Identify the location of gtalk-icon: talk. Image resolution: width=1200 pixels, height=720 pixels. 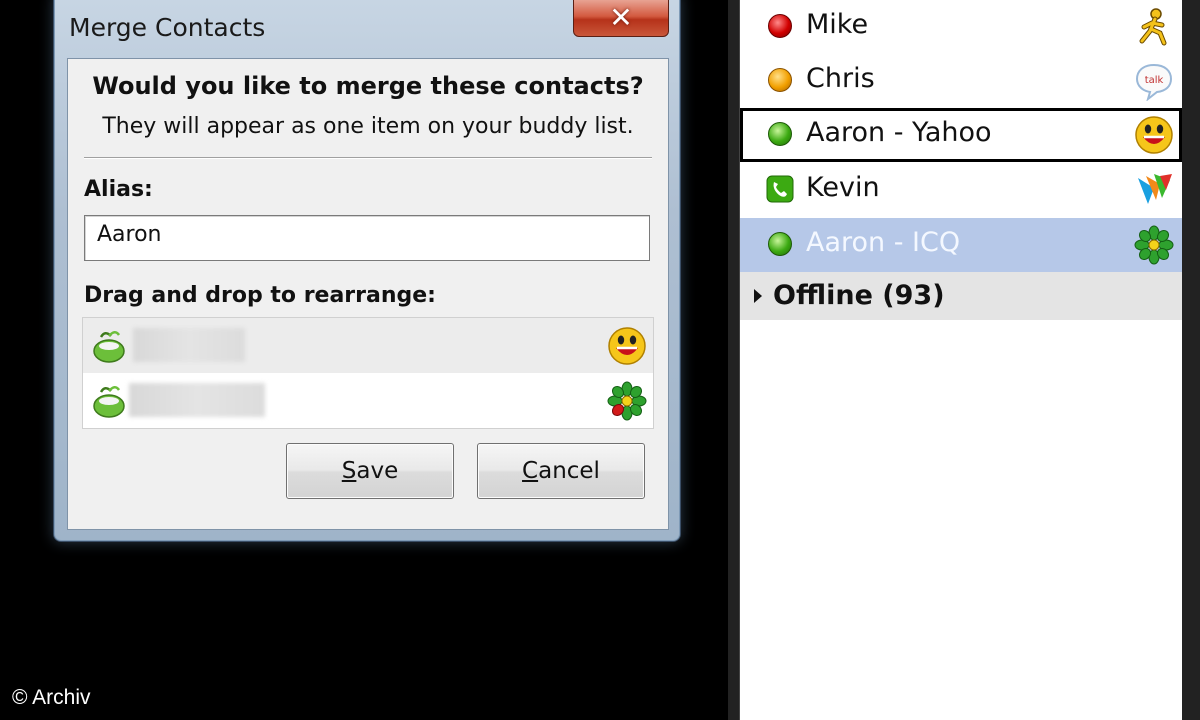
(1154, 82).